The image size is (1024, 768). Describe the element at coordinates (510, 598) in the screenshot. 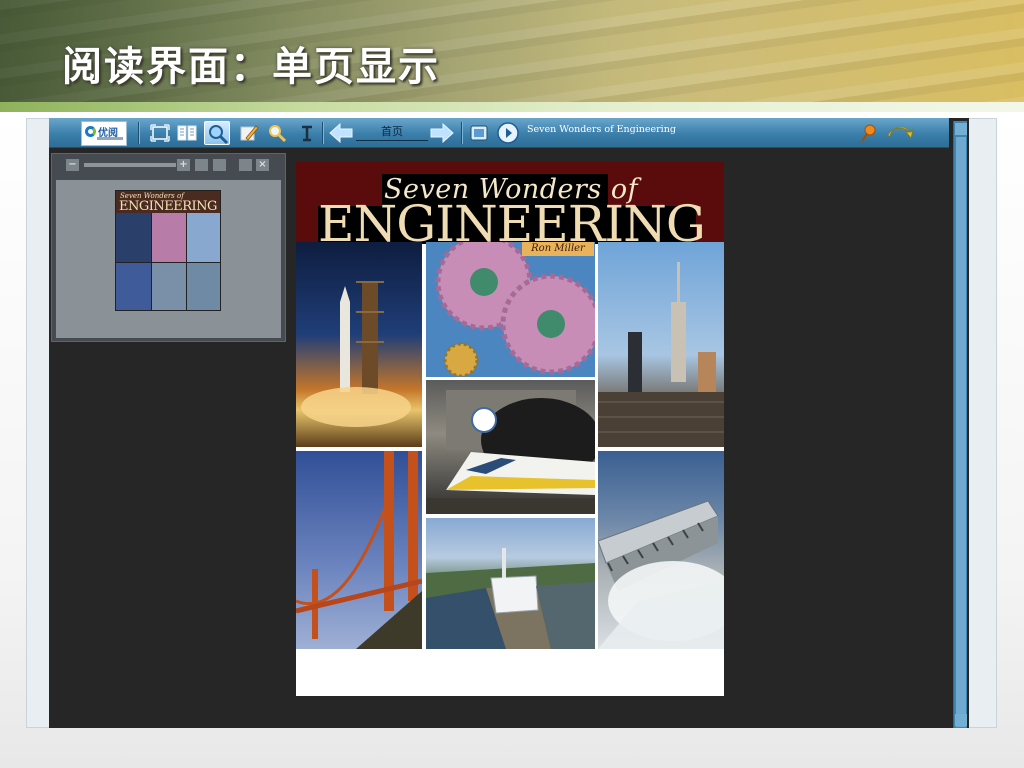

I see `canal-illustration` at that location.